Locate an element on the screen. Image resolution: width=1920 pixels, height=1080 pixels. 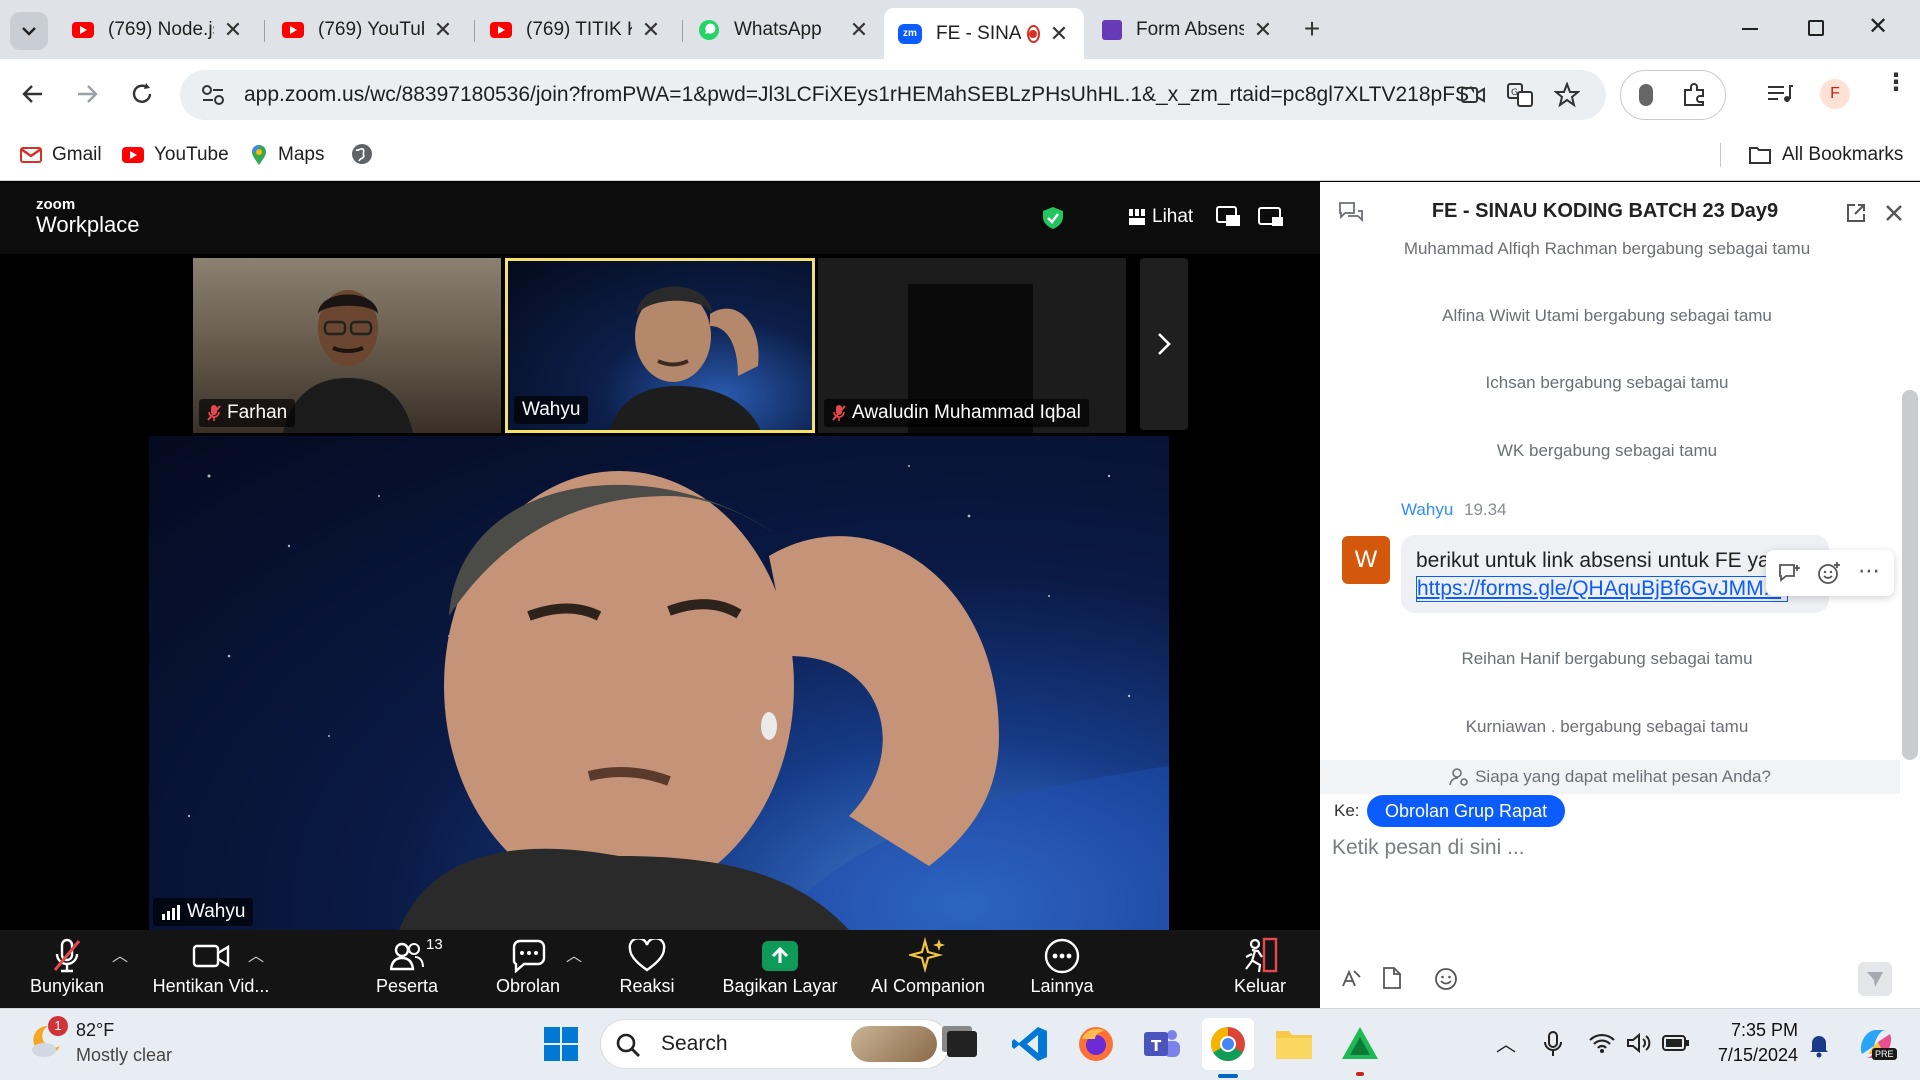
popout-icon is located at coordinates (1856, 213).